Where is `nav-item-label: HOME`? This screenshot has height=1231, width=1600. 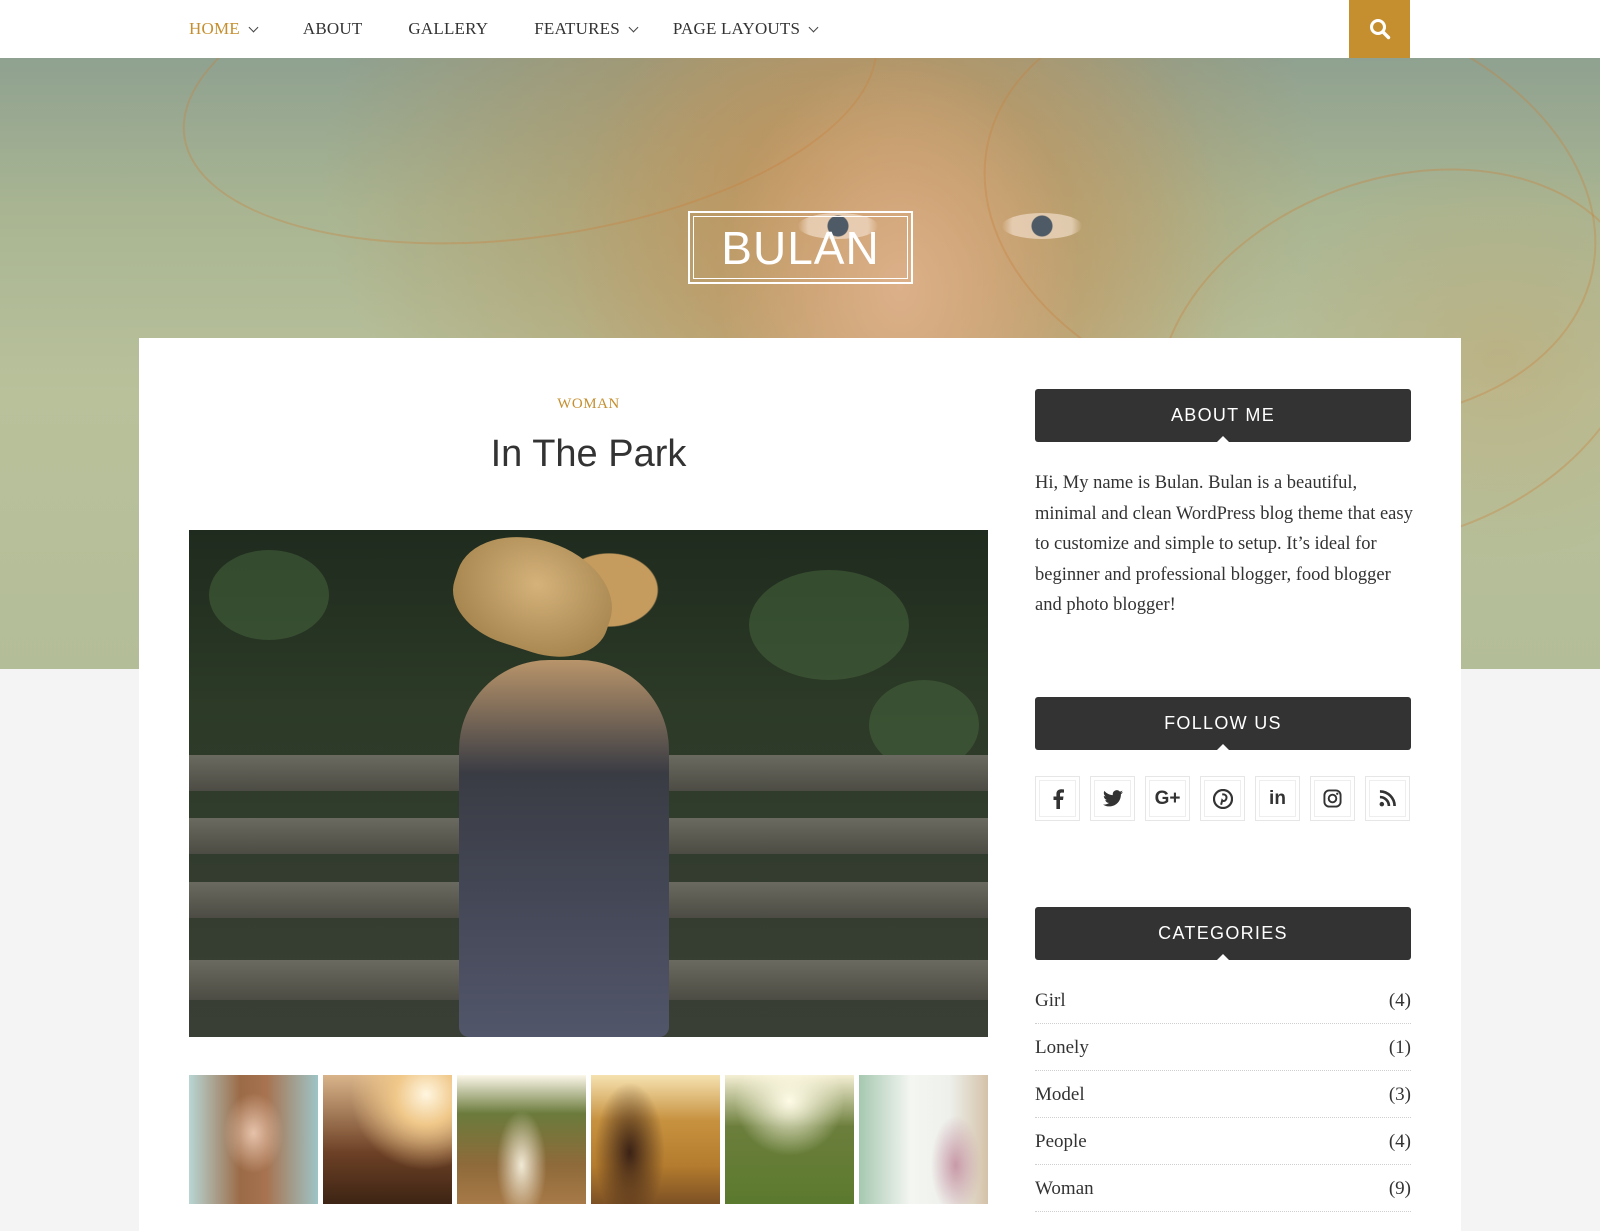 nav-item-label: HOME is located at coordinates (214, 28).